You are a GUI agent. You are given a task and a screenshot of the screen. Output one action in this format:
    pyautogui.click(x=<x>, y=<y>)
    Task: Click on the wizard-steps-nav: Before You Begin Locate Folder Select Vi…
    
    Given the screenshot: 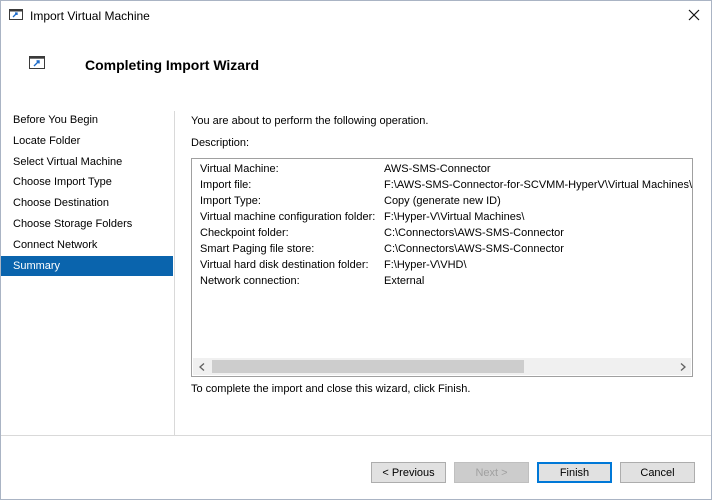 What is the action you would take?
    pyautogui.click(x=87, y=193)
    